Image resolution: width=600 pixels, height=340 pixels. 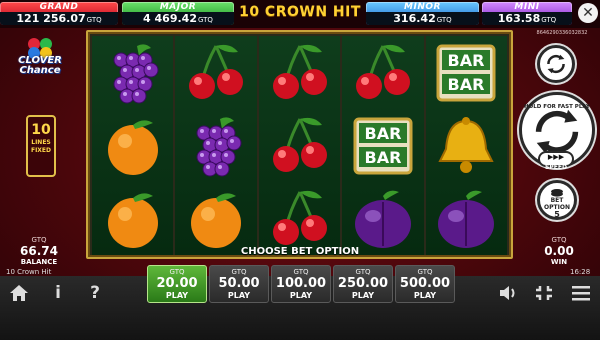 I want to click on reel-4: BAR BAR, so click(x=383, y=145).